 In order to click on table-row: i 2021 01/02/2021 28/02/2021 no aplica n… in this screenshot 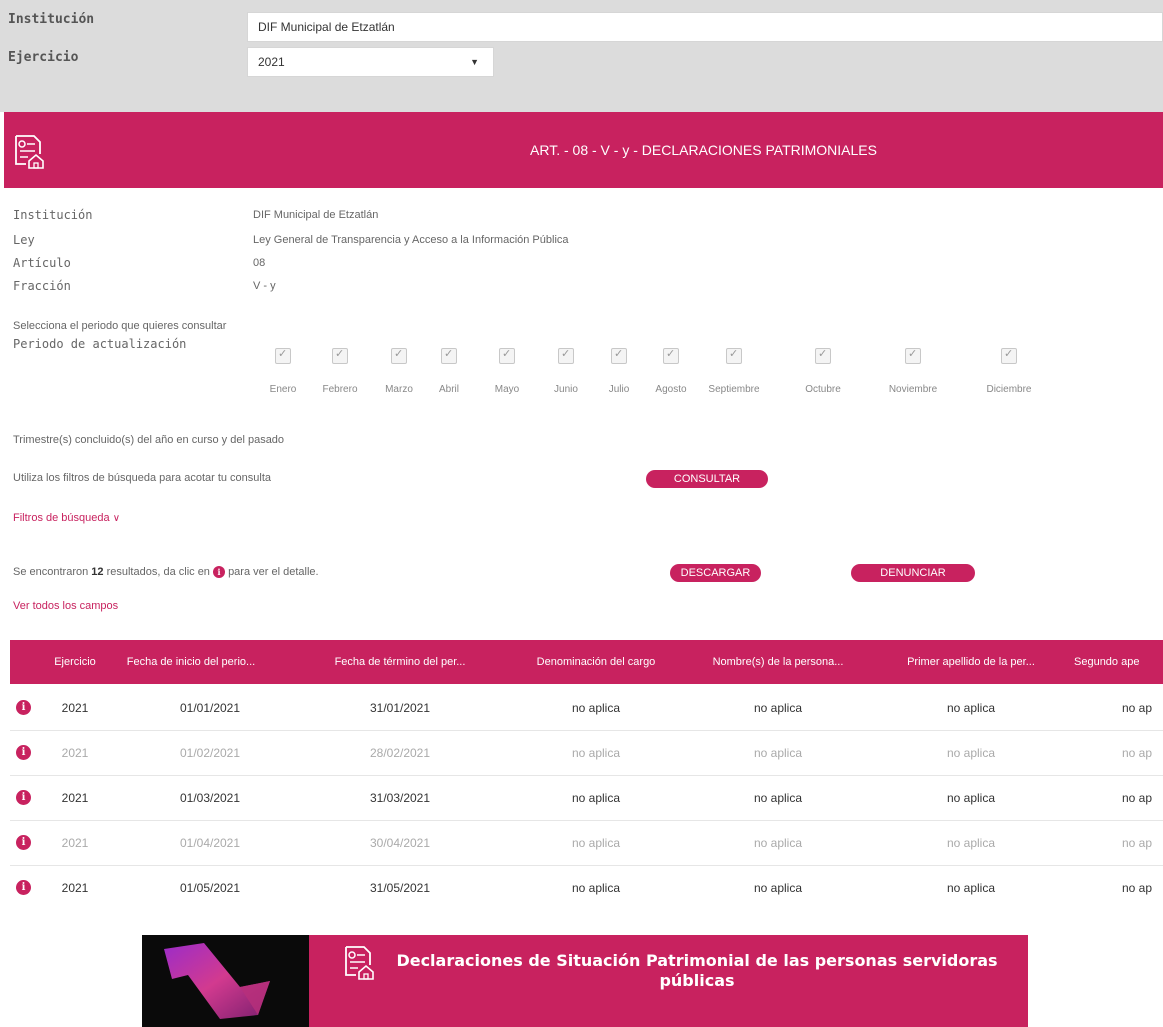, I will do `click(586, 753)`.